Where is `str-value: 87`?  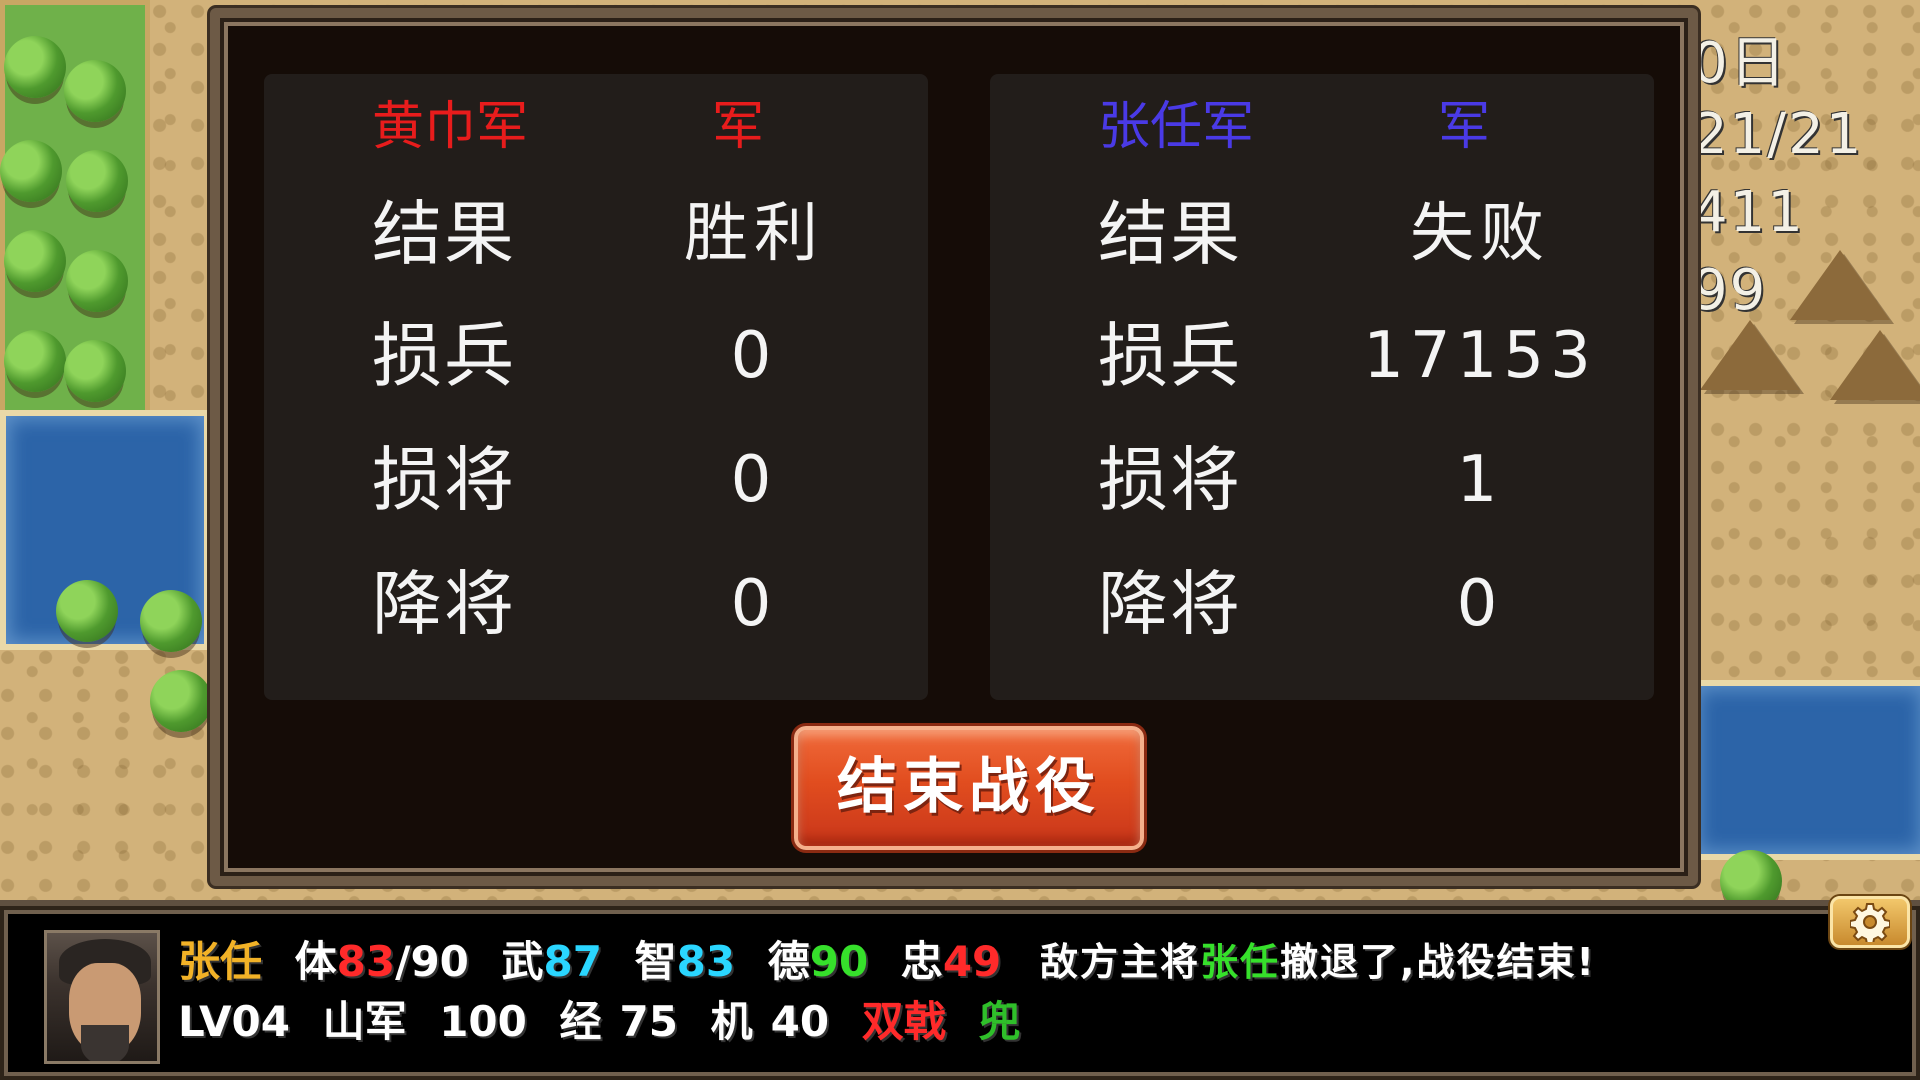
str-value: 87 is located at coordinates (572, 961).